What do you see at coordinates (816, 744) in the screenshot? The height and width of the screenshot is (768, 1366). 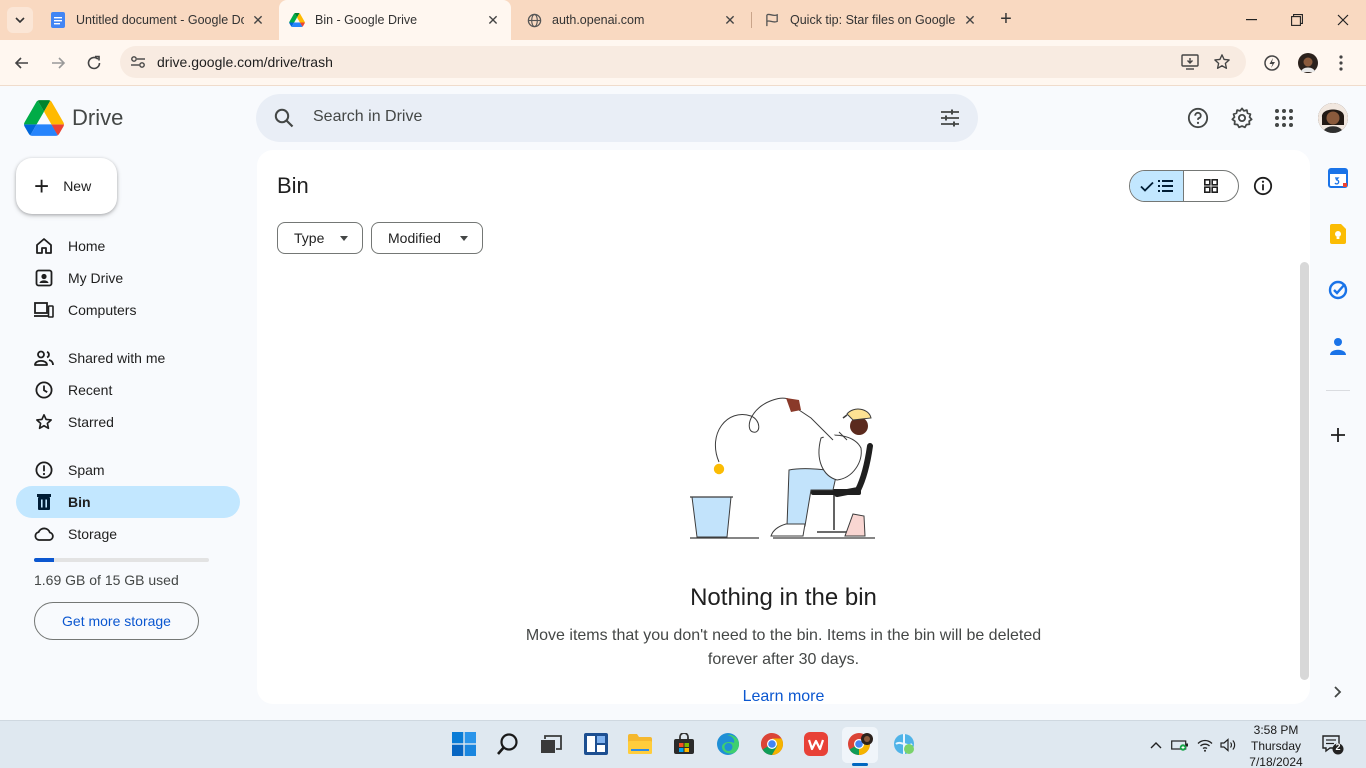 I see `wps-office-button` at bounding box center [816, 744].